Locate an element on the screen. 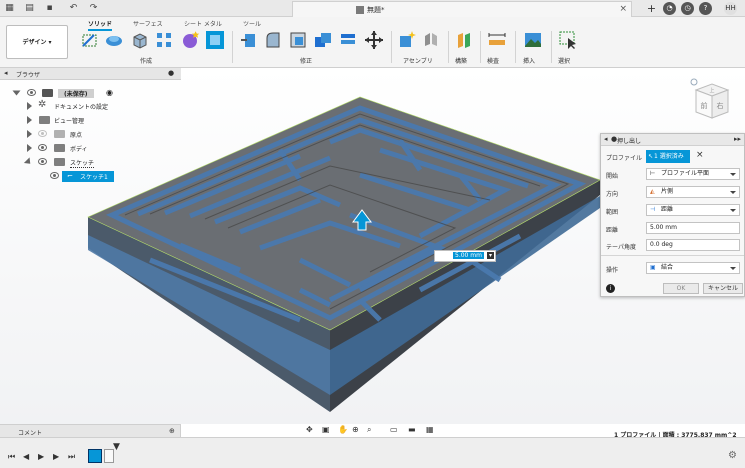  new-component-icon is located at coordinates (407, 40).